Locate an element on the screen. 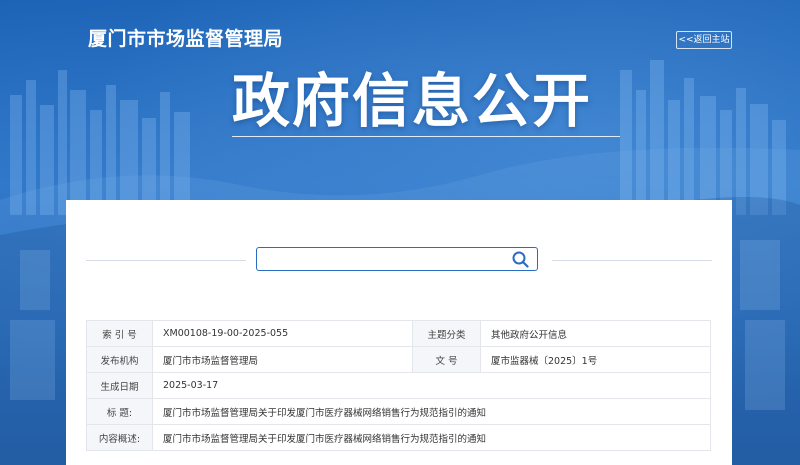 This screenshot has height=465, width=800. index-number-label: 索 引 号 is located at coordinates (119, 333).